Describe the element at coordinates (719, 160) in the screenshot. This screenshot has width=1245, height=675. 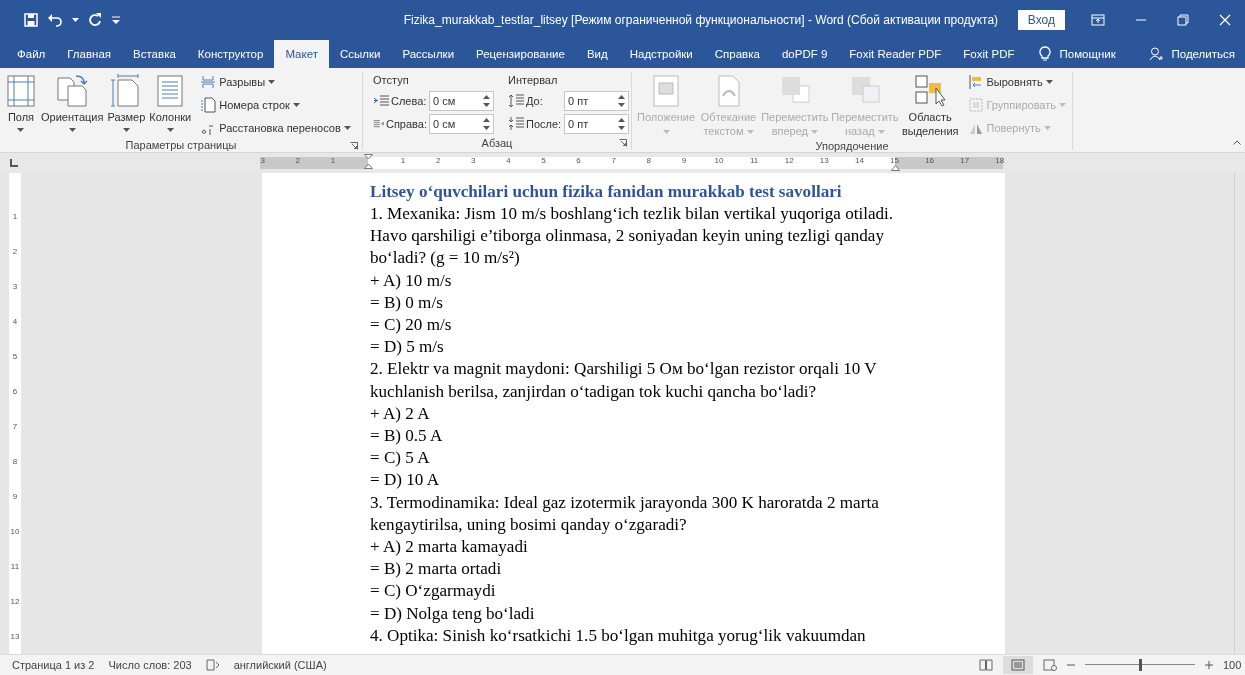
I see `ruler-number: 10` at that location.